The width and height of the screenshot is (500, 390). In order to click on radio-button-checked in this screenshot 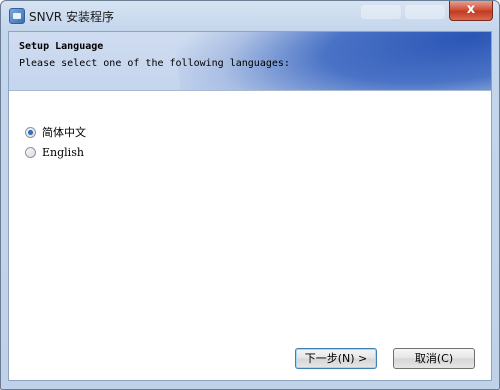, I will do `click(30, 132)`.